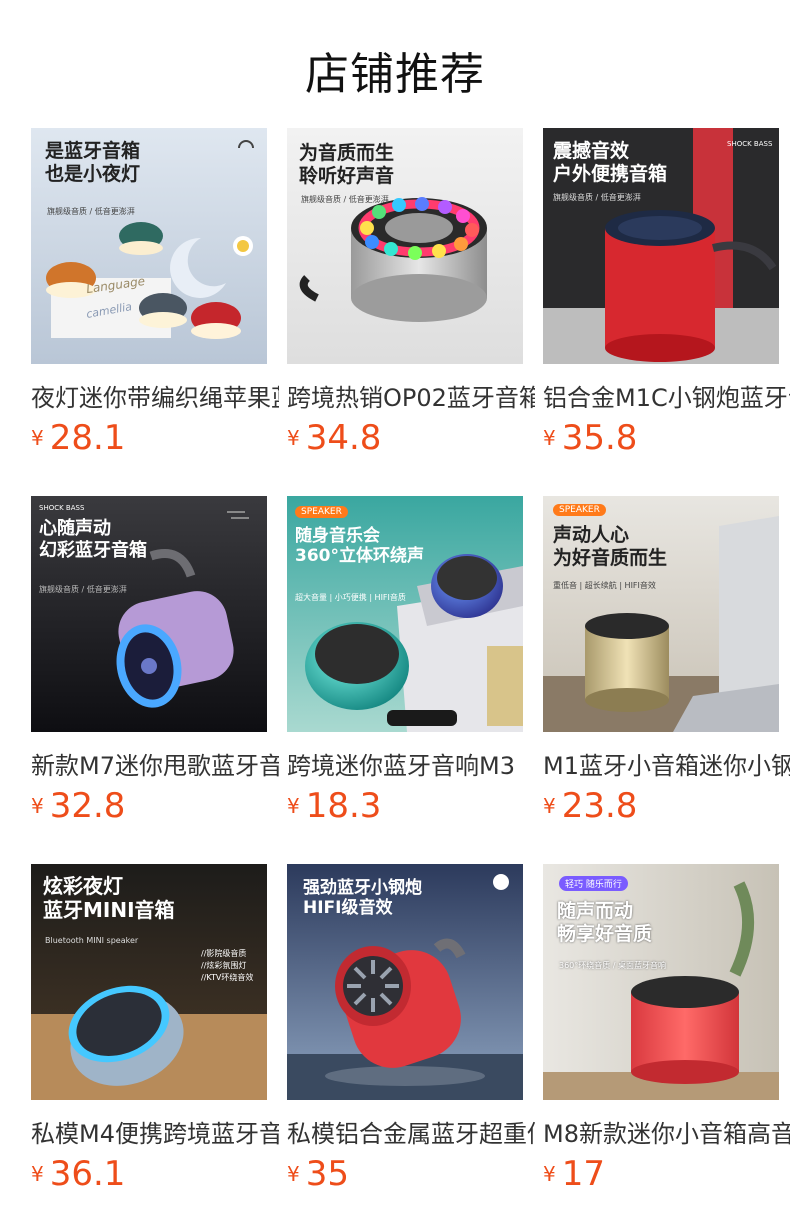 The height and width of the screenshot is (1232, 790). Describe the element at coordinates (599, 806) in the screenshot. I see `price-value: 23.8` at that location.